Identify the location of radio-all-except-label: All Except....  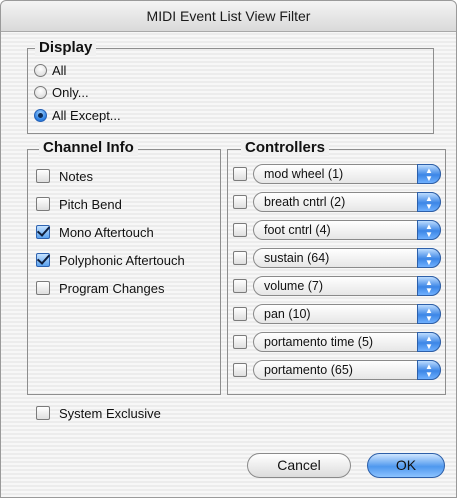
(86, 115).